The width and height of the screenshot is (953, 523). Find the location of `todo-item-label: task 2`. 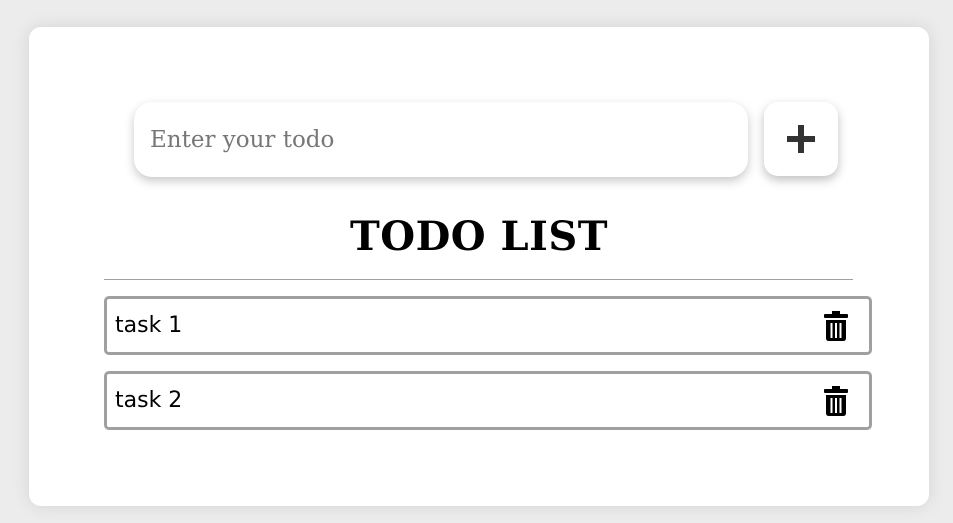

todo-item-label: task 2 is located at coordinates (149, 400).